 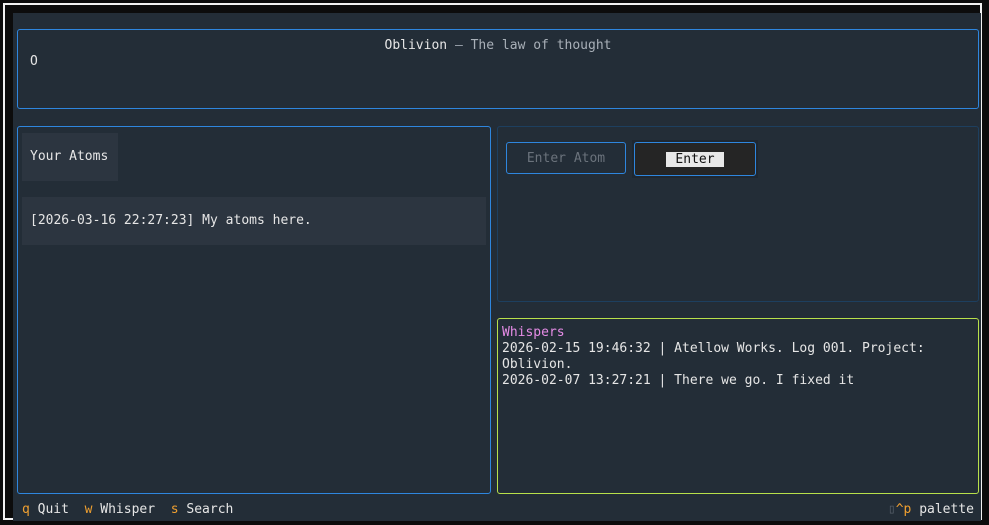 What do you see at coordinates (497, 510) in the screenshot?
I see `footer-keybindings: q Quit w Whisper s Search ▯^p palette` at bounding box center [497, 510].